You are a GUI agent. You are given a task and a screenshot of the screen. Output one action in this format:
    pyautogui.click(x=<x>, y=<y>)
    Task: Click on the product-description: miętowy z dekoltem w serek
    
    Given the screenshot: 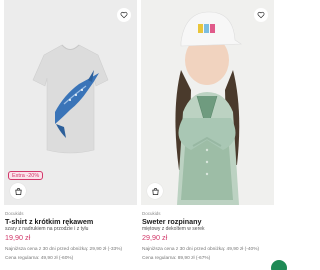 What is the action you would take?
    pyautogui.click(x=173, y=229)
    